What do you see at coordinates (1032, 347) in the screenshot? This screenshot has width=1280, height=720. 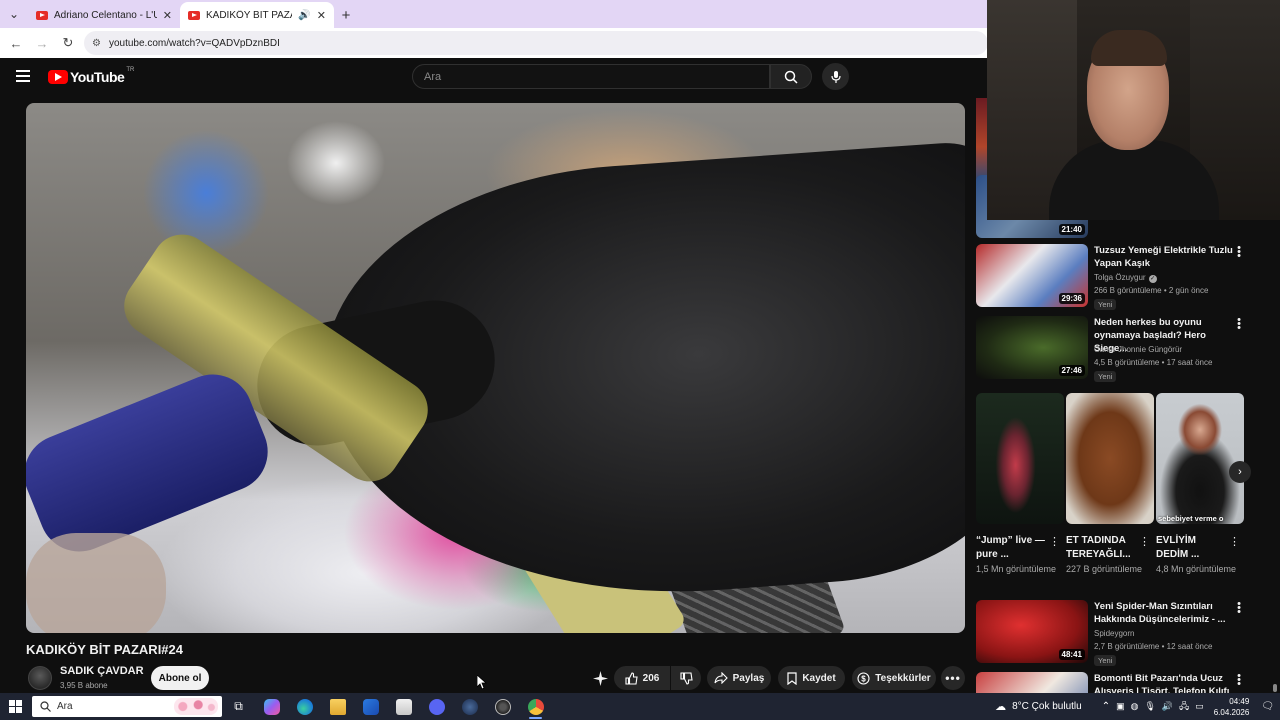 I see `rec-thumbnail: 27:46` at bounding box center [1032, 347].